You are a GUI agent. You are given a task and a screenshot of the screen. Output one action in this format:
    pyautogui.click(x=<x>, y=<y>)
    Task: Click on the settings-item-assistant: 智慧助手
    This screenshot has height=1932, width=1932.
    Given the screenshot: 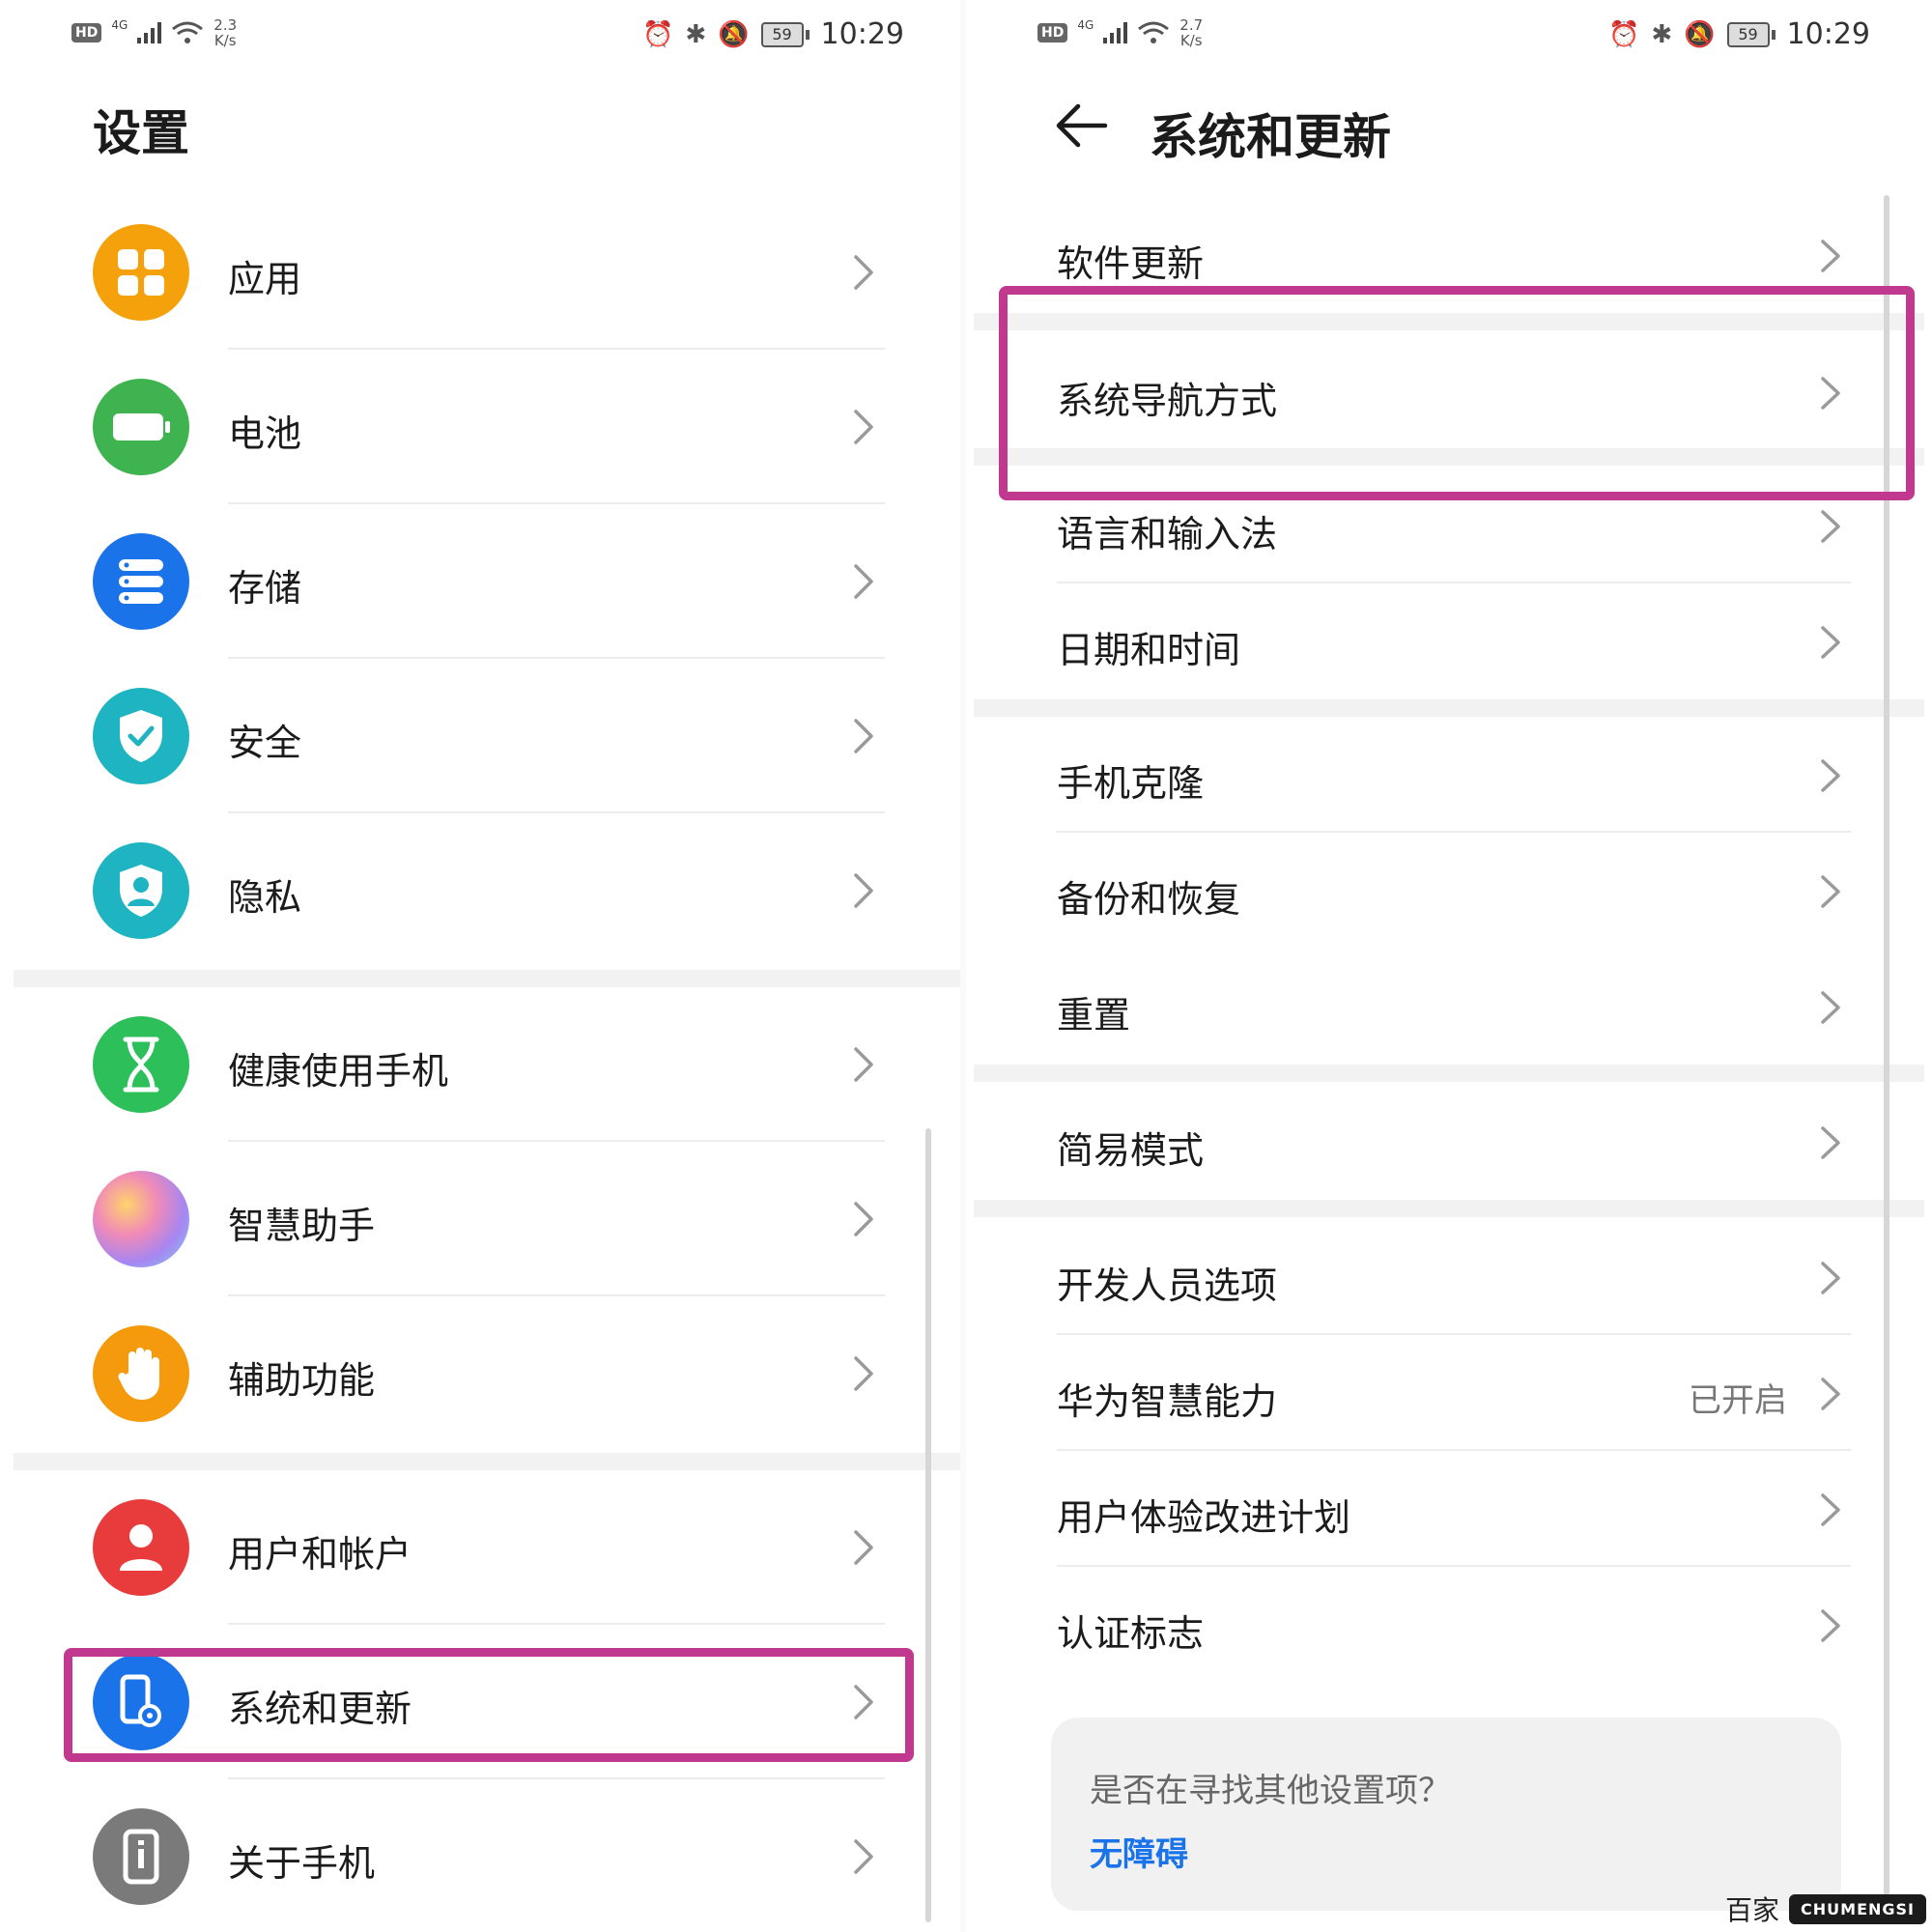 What is the action you would take?
    pyautogui.click(x=483, y=1219)
    